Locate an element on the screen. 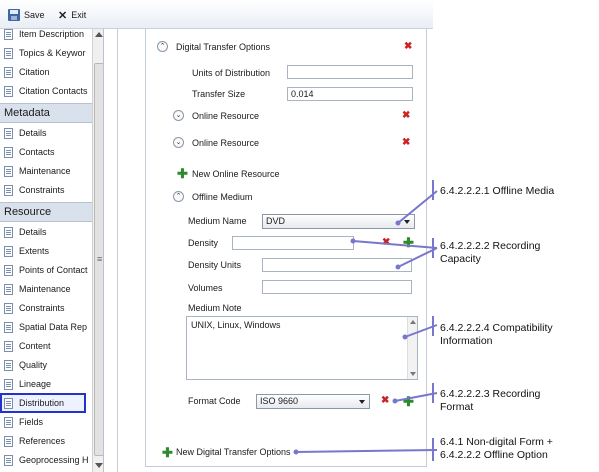  sidebar-item-quality: Quality is located at coordinates (46, 365).